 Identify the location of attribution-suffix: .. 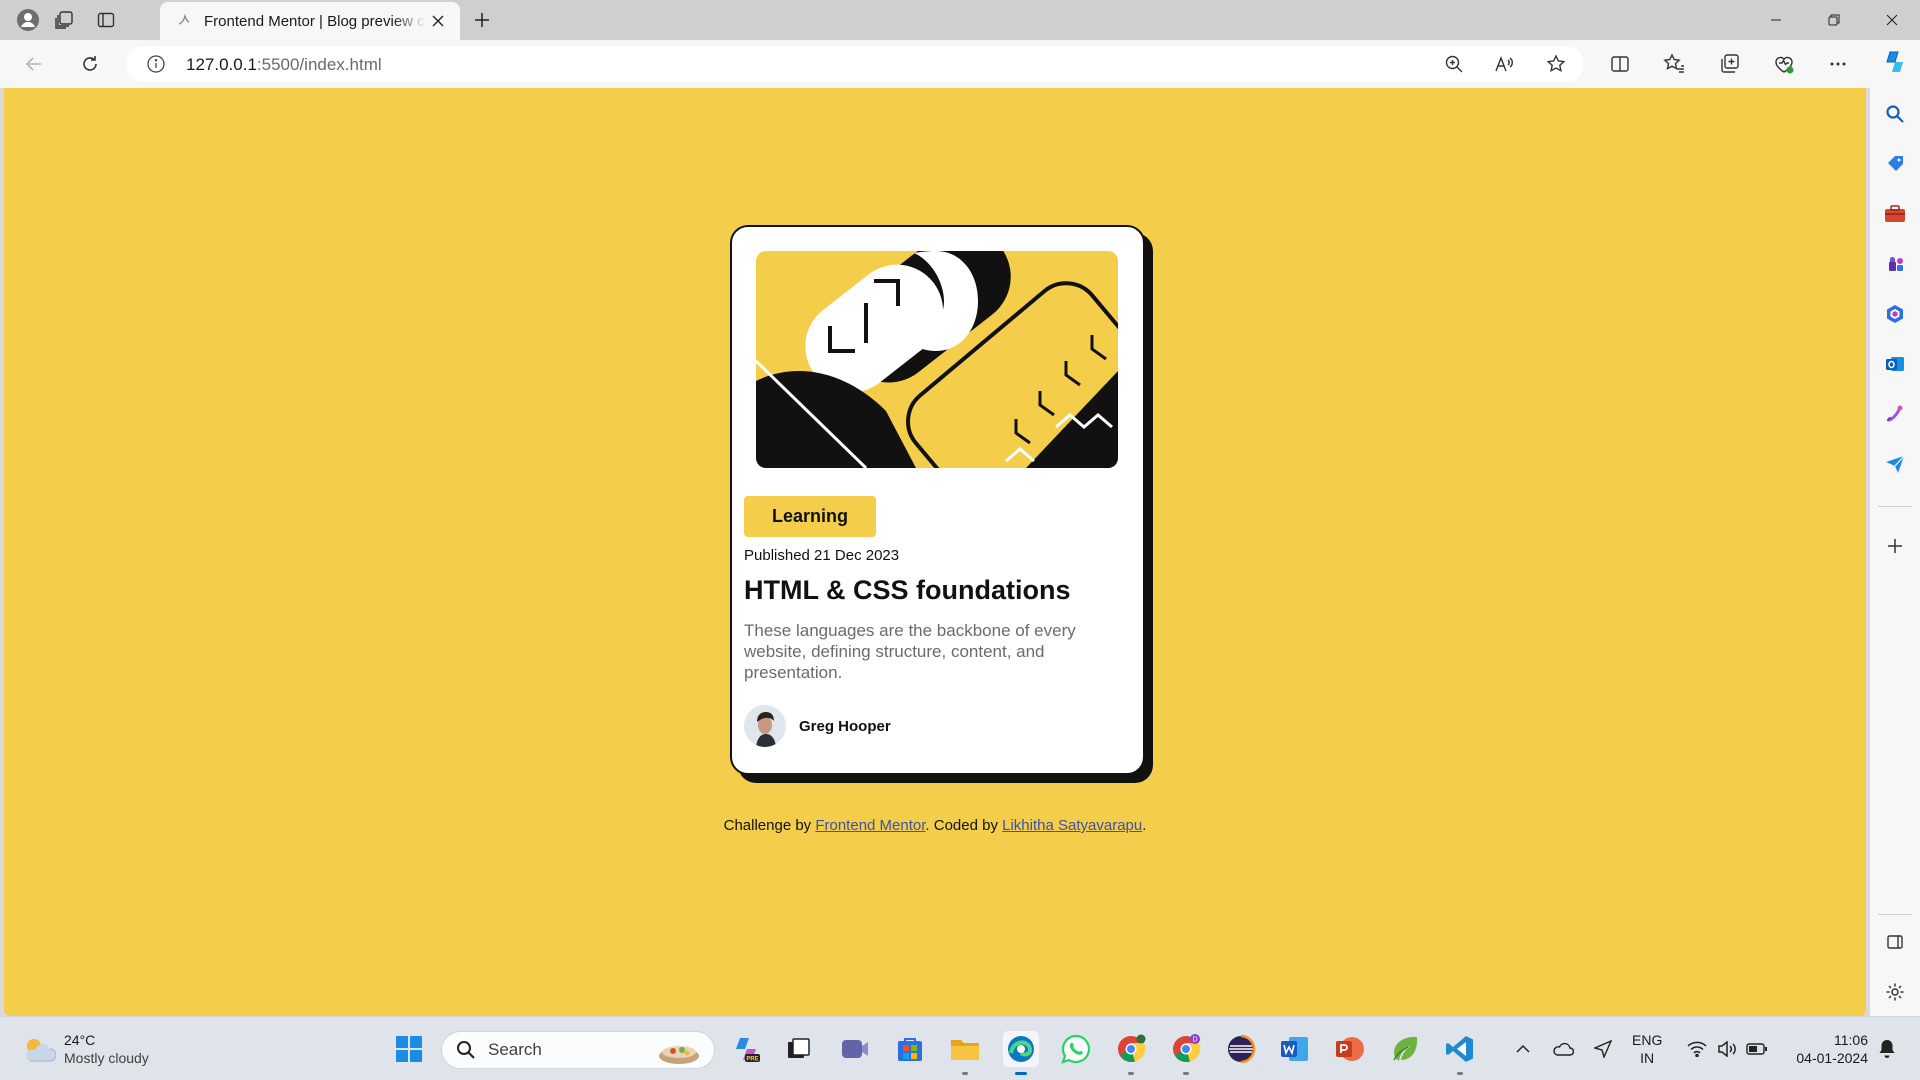
(1144, 825).